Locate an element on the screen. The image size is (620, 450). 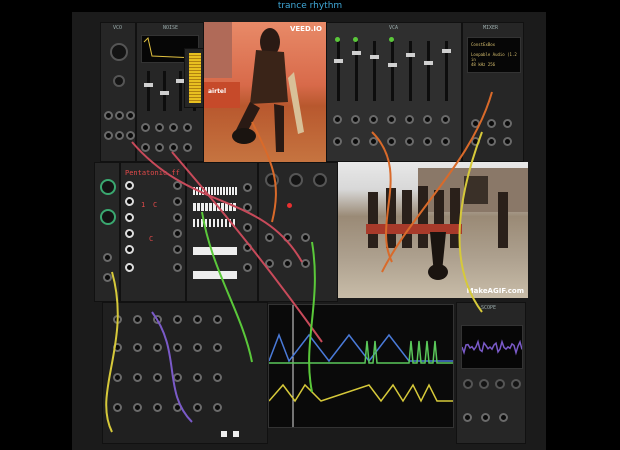
clock-module is located at coordinates (298, 232).